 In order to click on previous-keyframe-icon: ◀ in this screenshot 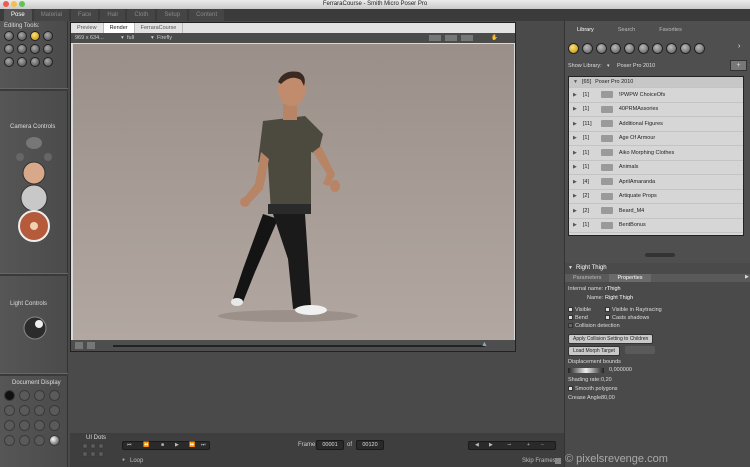, I will do `click(477, 445)`.